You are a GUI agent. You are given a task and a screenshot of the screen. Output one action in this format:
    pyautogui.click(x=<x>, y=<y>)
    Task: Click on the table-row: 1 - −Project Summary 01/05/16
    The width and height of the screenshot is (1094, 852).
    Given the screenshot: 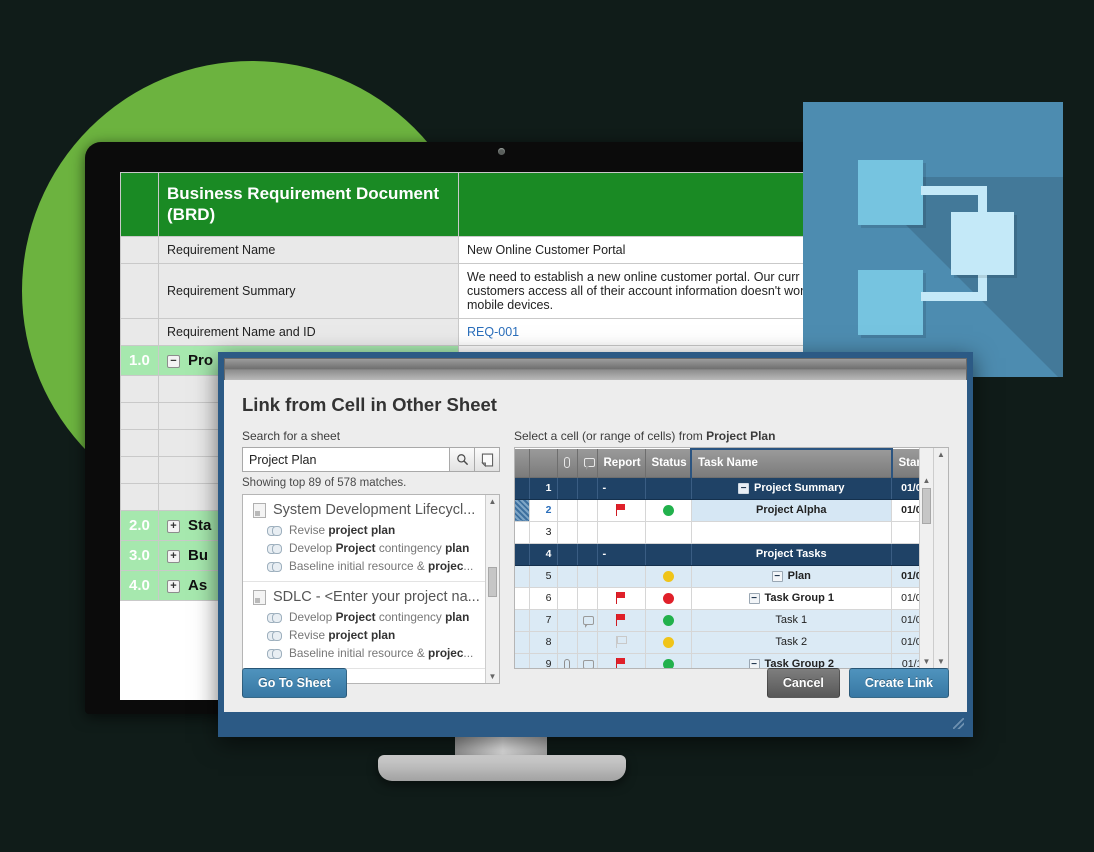 What is the action you would take?
    pyautogui.click(x=731, y=488)
    